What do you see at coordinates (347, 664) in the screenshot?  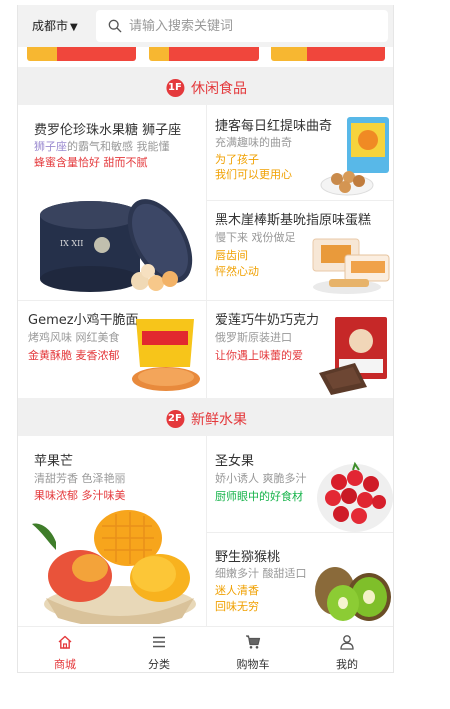 I see `nav-label: 我的` at bounding box center [347, 664].